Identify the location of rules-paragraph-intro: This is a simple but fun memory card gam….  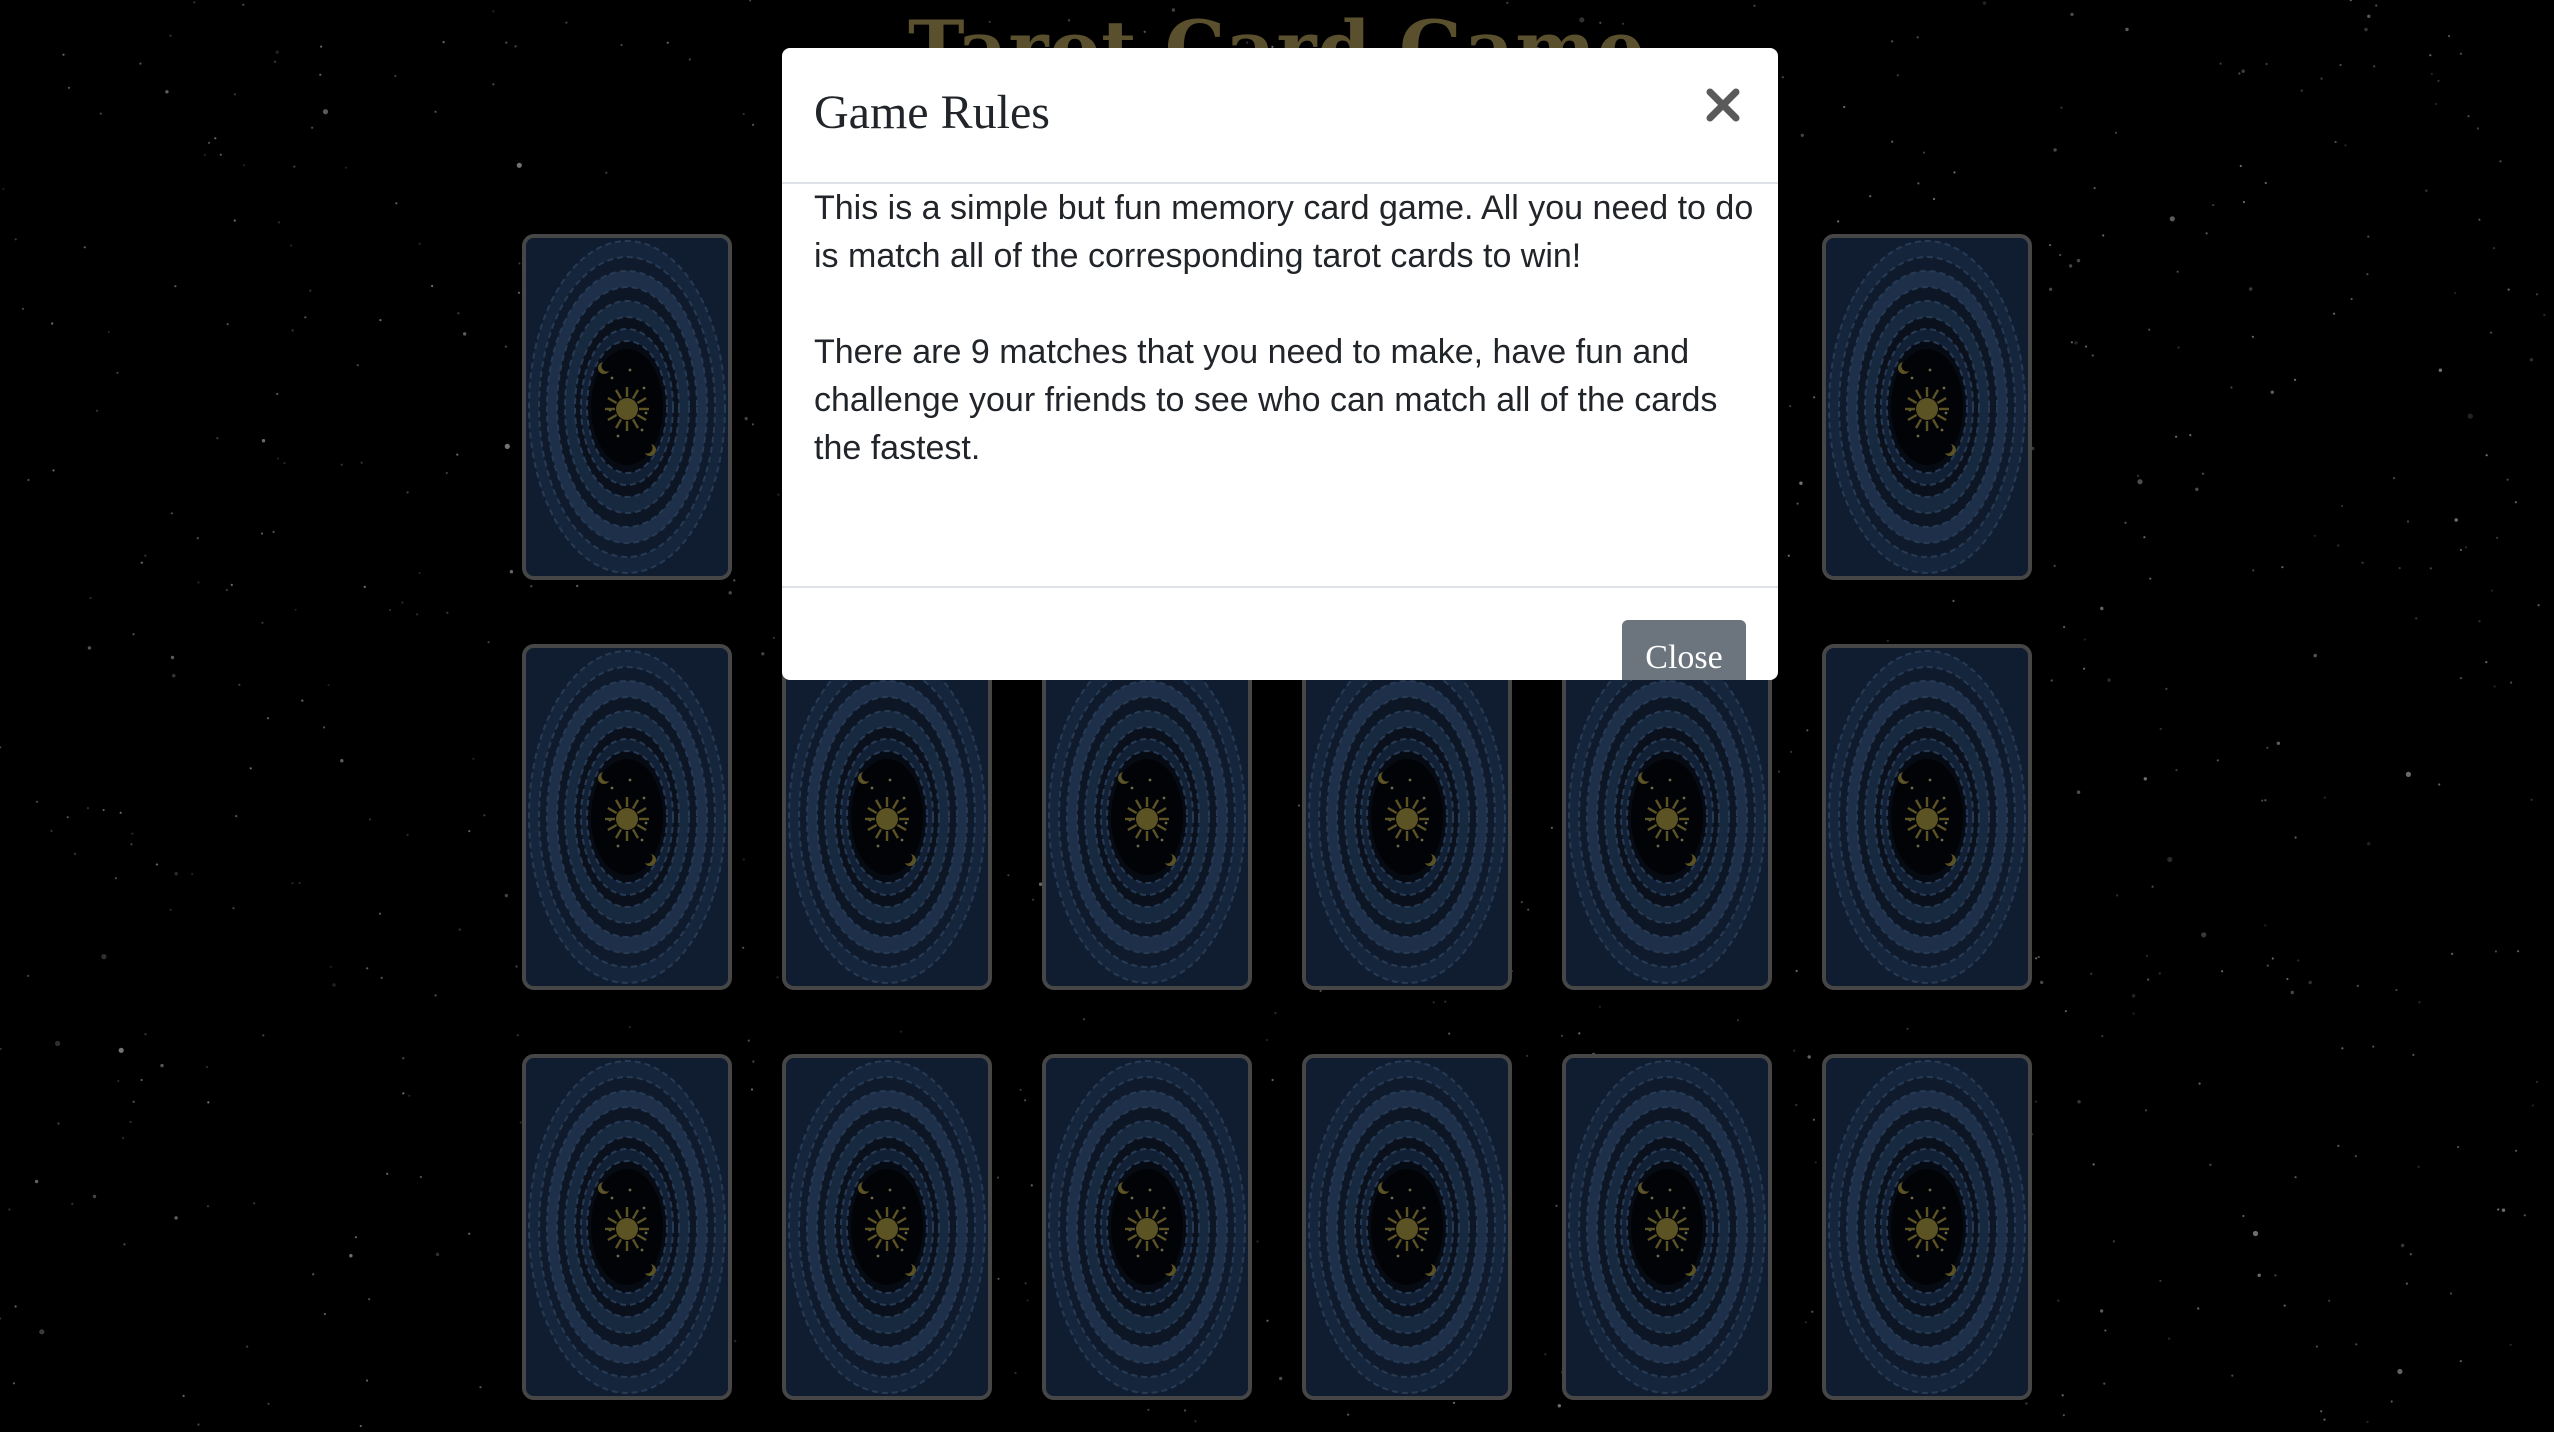
(1284, 232).